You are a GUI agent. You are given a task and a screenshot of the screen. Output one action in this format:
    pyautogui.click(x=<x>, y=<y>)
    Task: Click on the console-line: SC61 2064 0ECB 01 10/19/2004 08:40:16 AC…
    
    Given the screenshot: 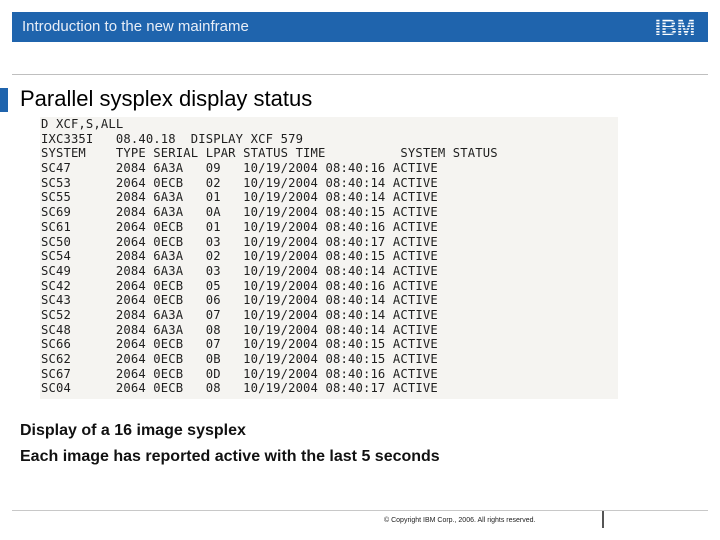 What is the action you would take?
    pyautogui.click(x=239, y=226)
    